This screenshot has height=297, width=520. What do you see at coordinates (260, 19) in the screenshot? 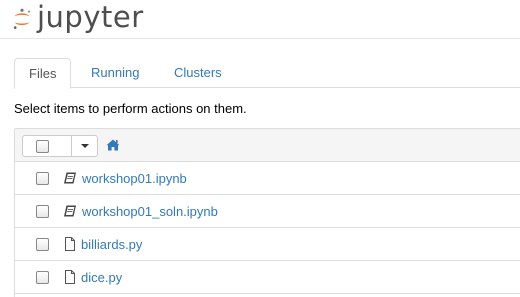
I see `header: jupyter` at bounding box center [260, 19].